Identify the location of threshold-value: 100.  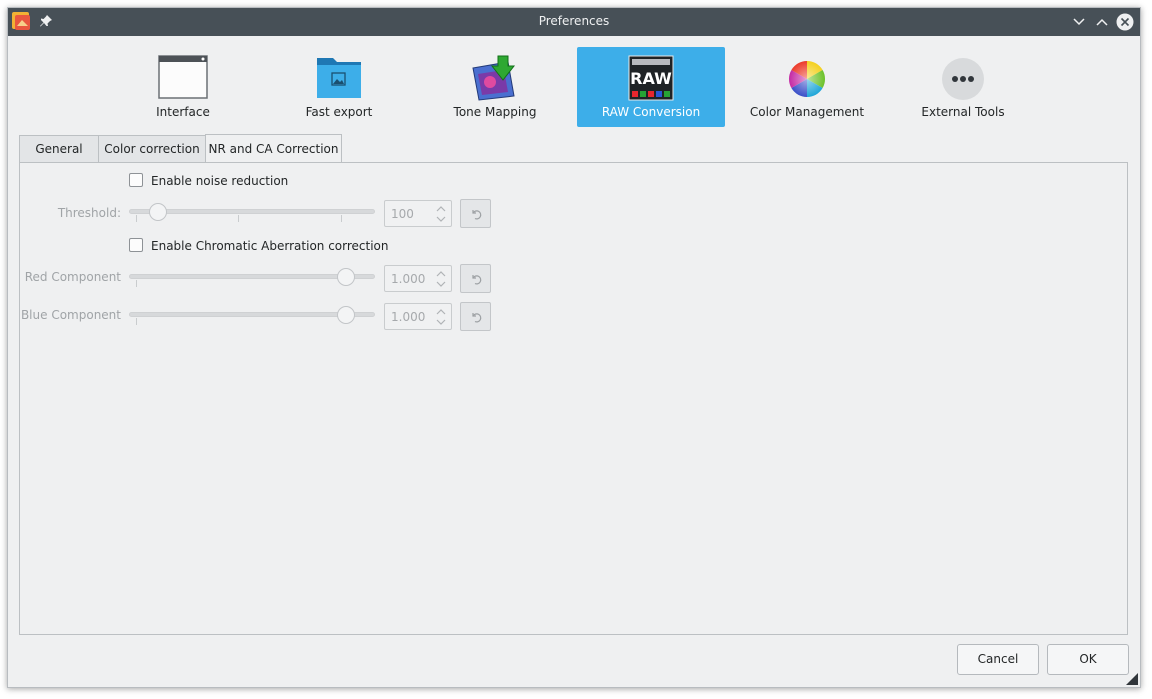
(402, 214).